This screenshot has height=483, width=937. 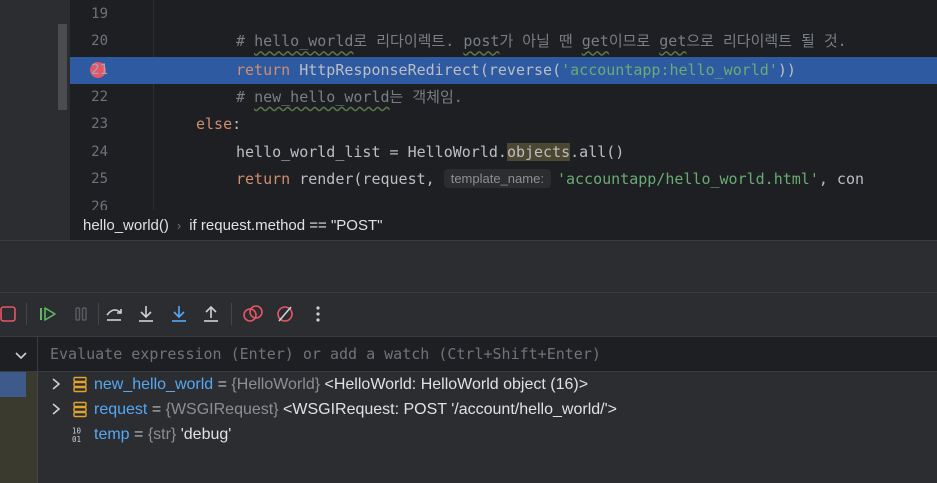 I want to click on step-out-icon, so click(x=211, y=314).